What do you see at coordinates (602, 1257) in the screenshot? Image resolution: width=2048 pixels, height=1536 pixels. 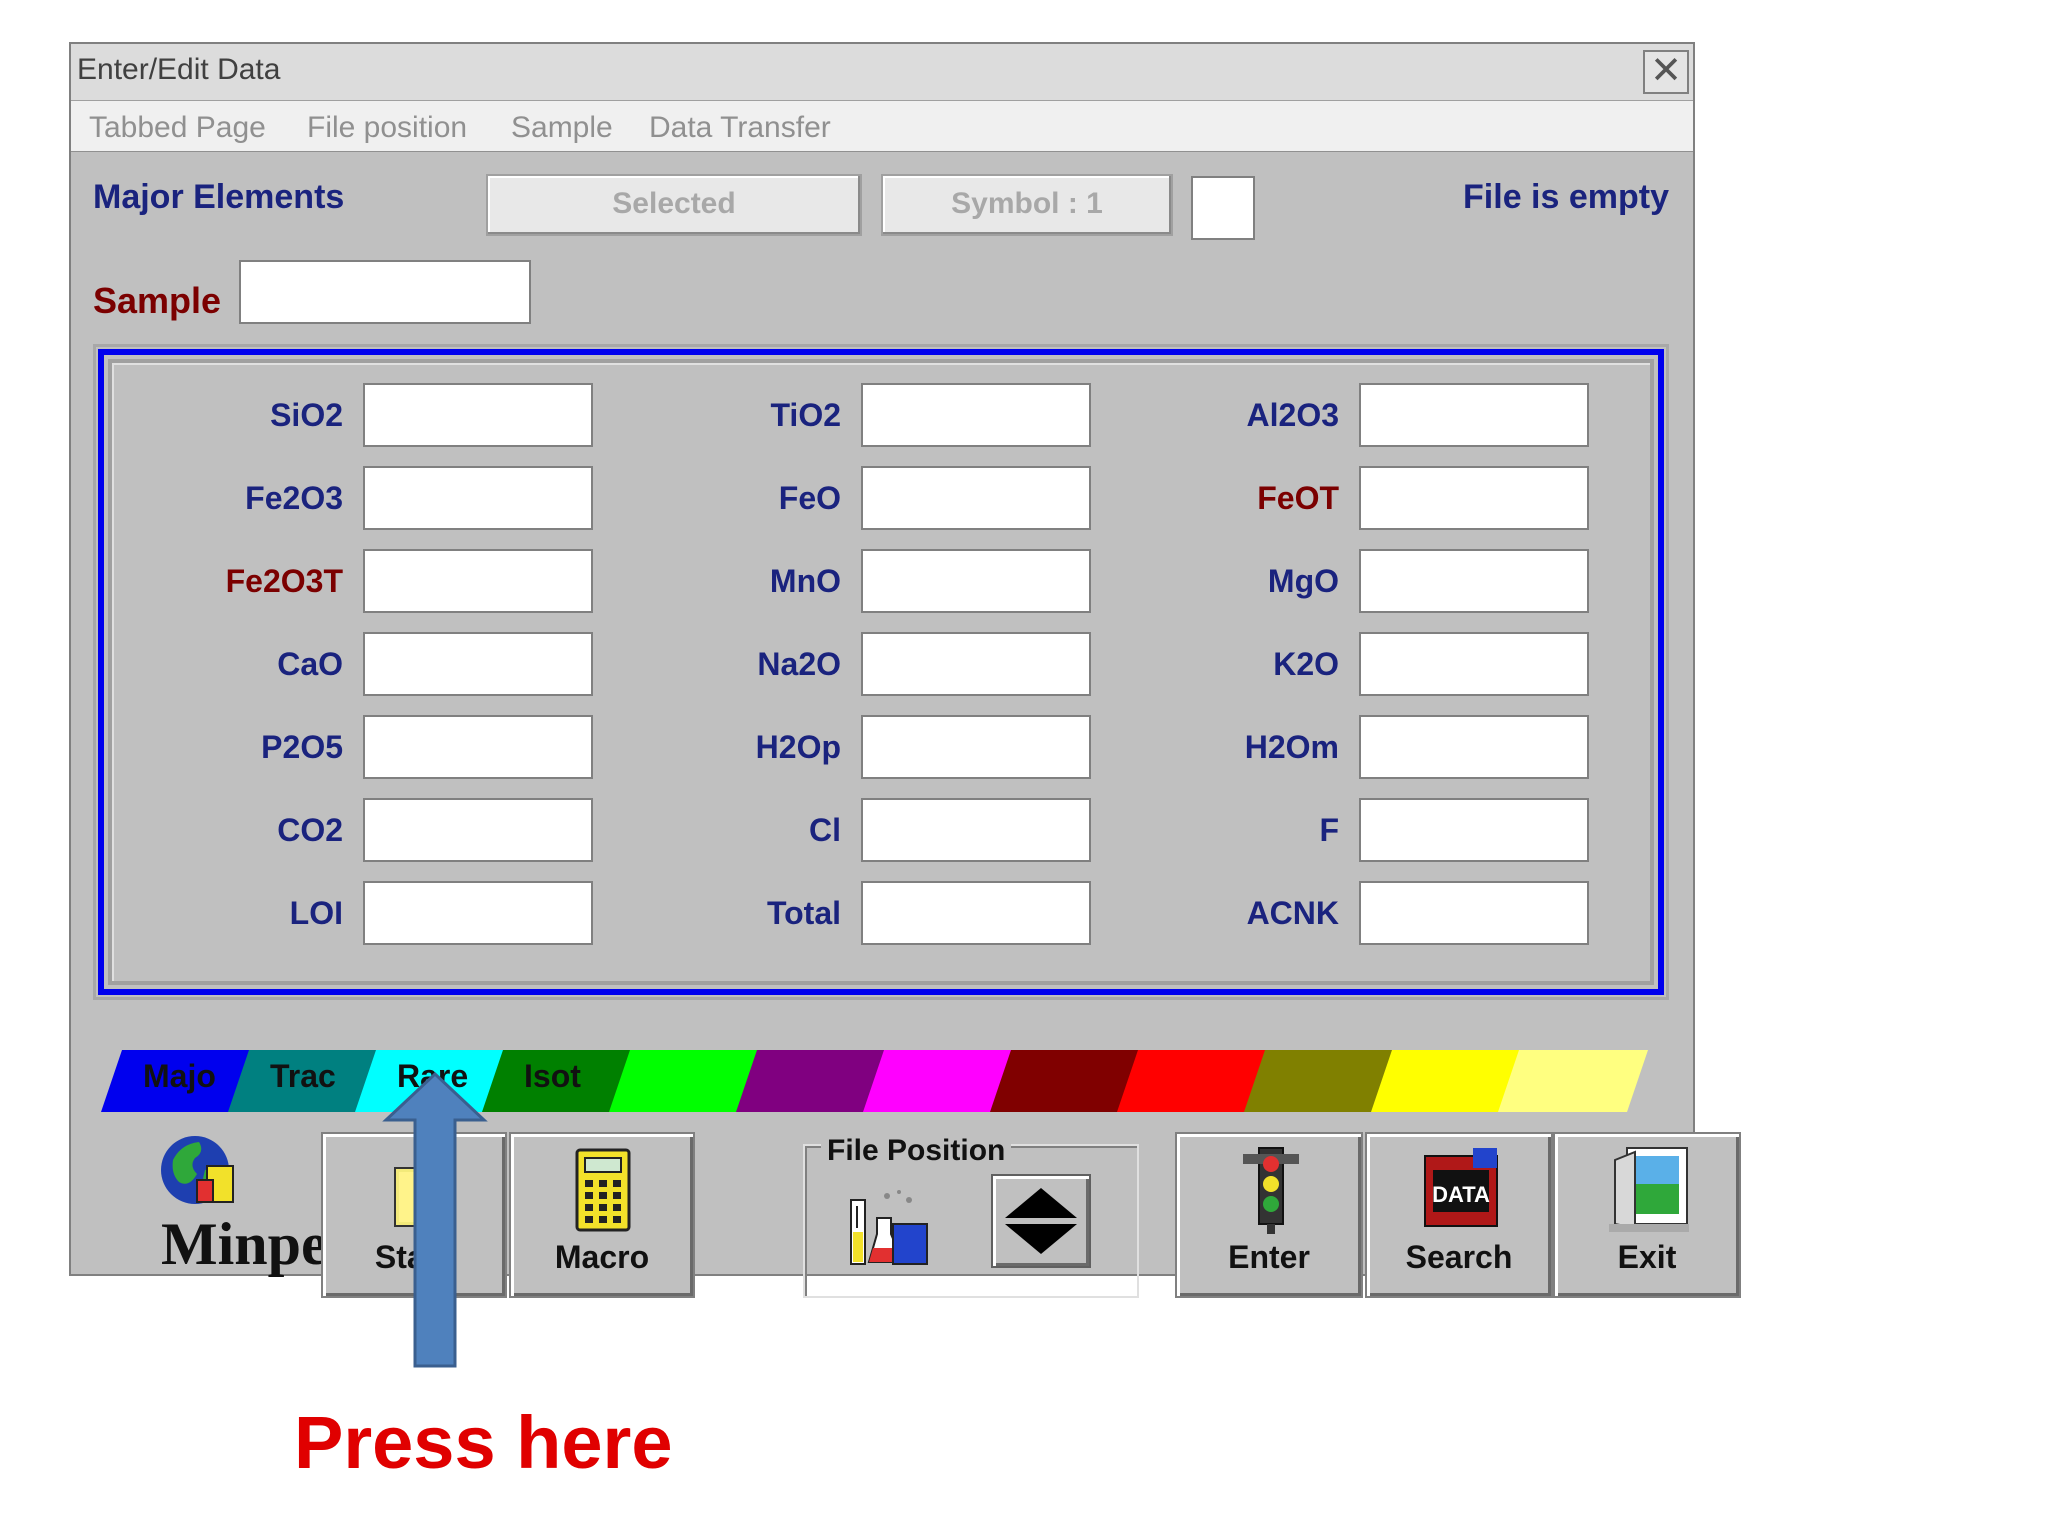 I see `macro-label: Macro` at bounding box center [602, 1257].